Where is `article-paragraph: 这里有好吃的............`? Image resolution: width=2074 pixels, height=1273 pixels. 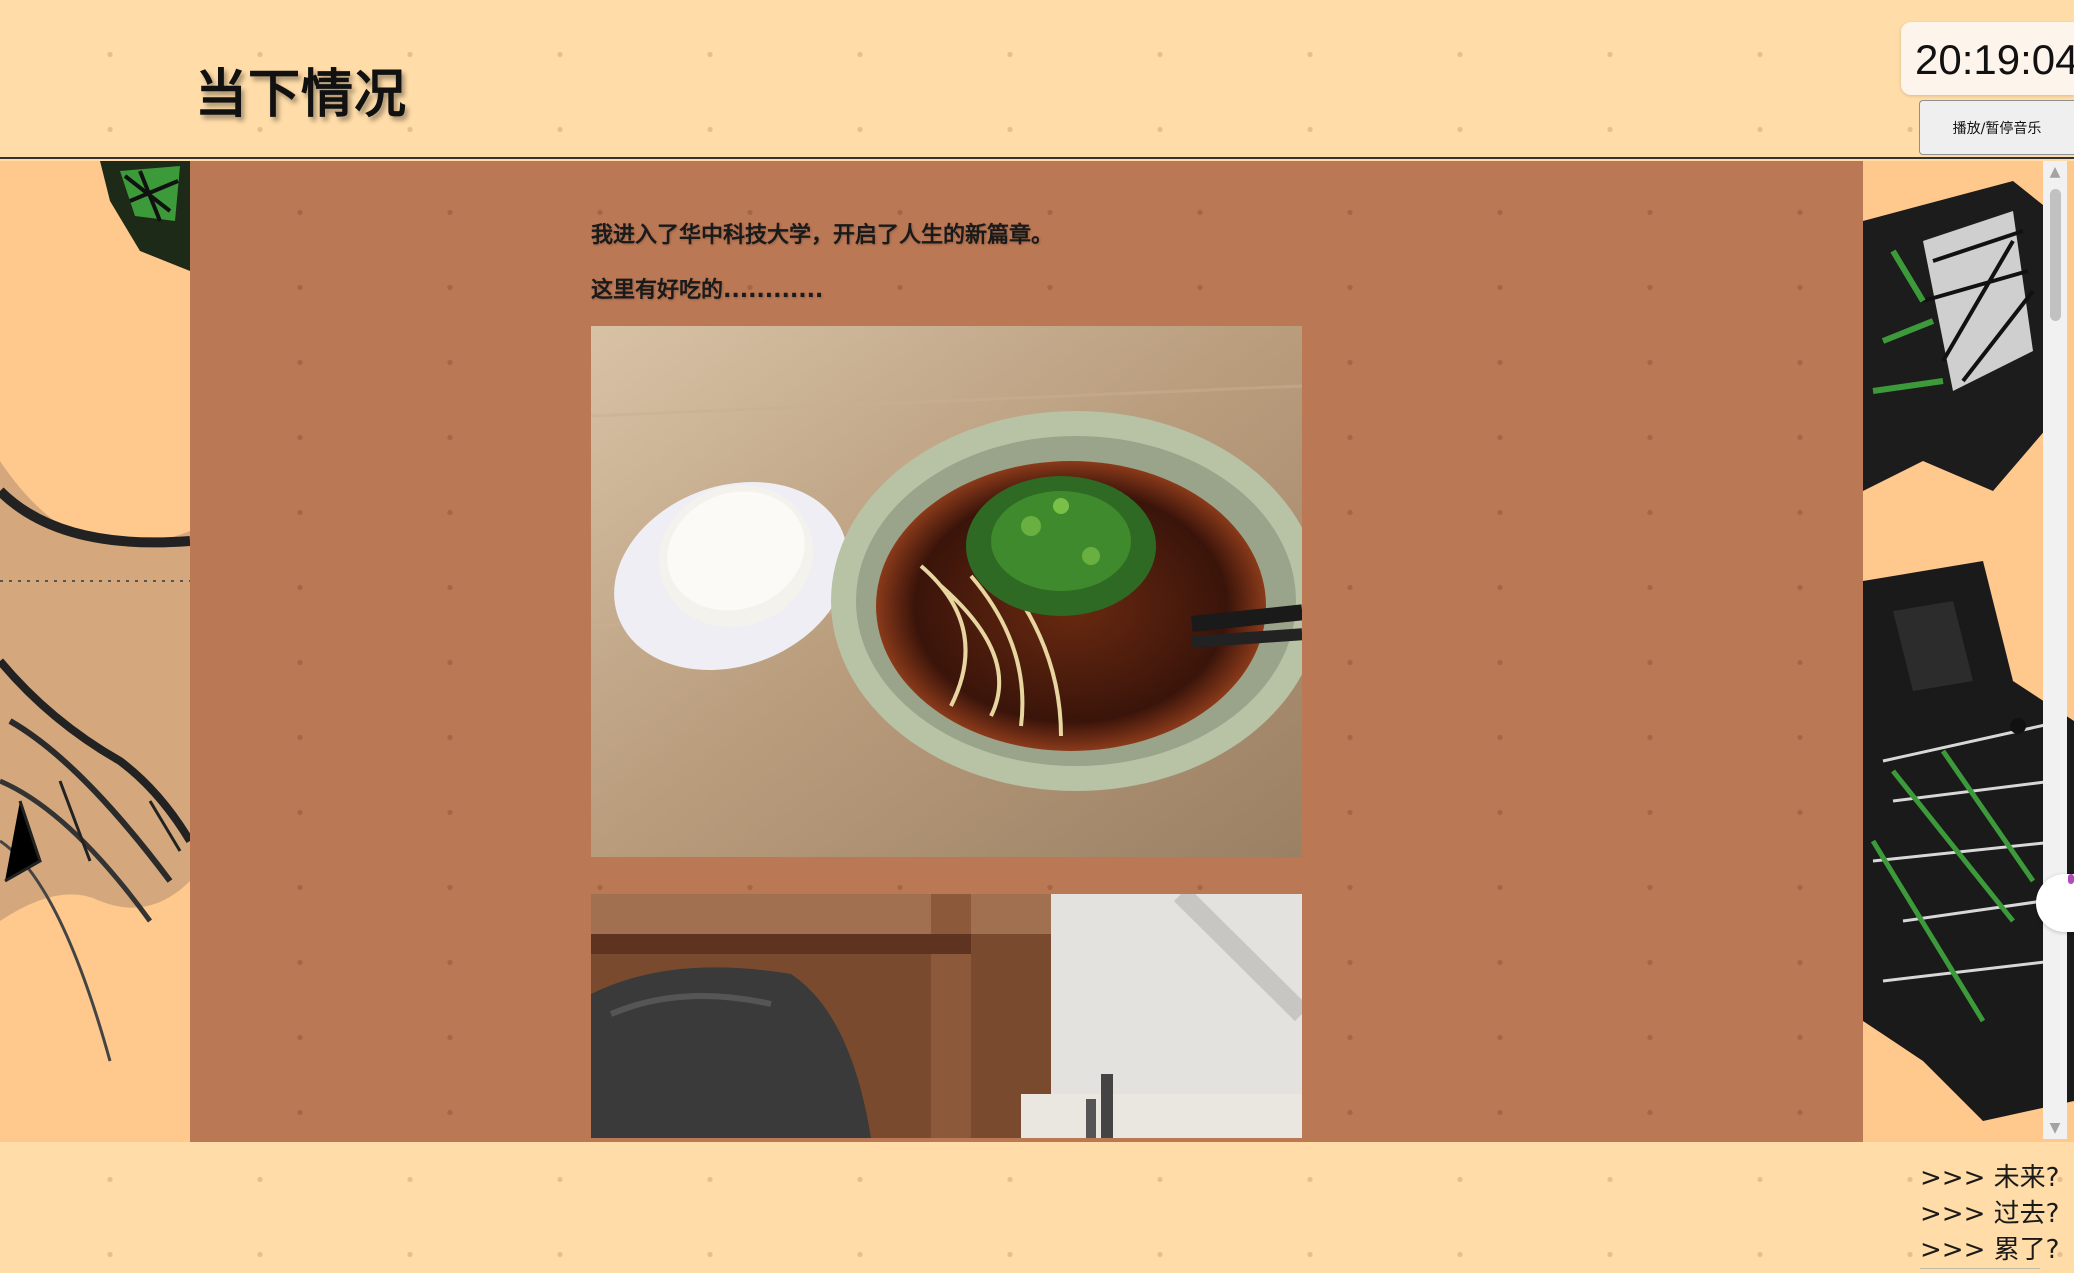 article-paragraph: 这里有好吃的............ is located at coordinates (707, 290).